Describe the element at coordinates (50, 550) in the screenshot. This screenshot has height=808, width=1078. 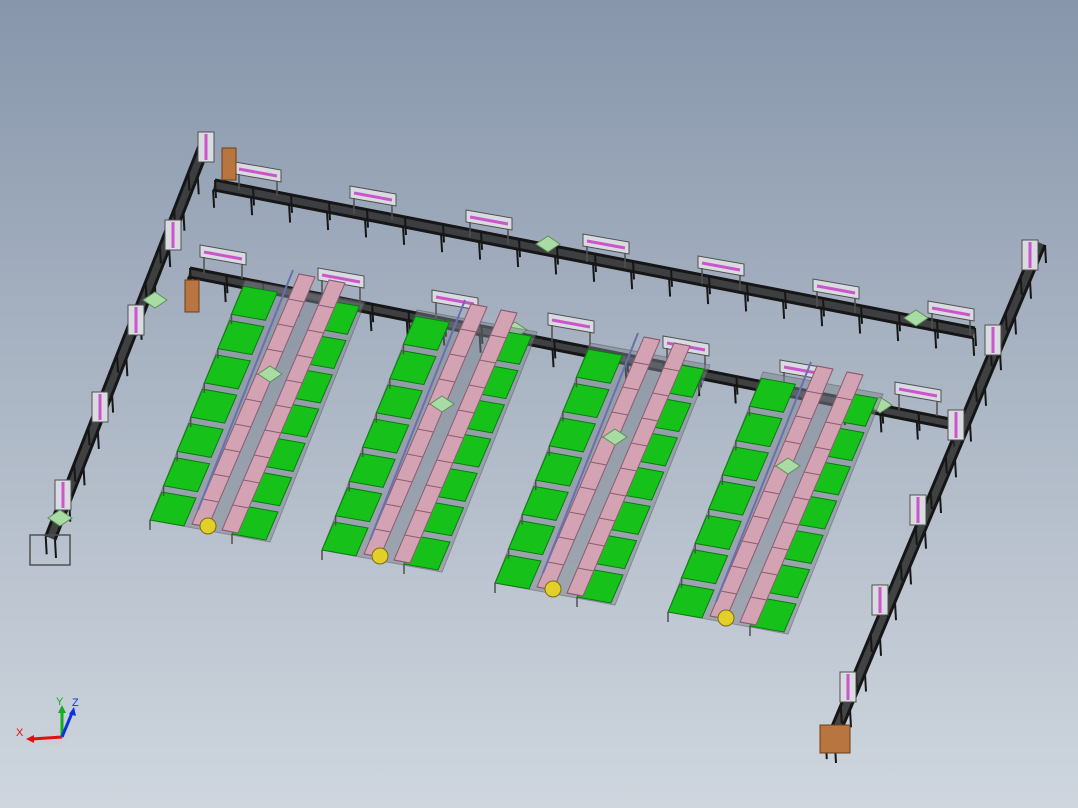
I see `left-end-frame` at that location.